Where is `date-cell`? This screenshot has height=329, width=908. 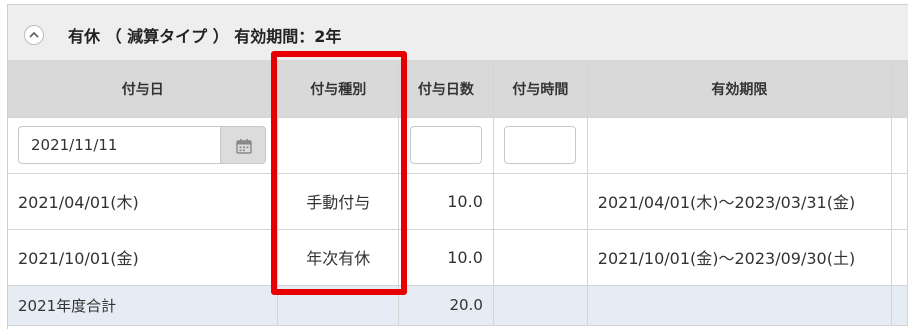 date-cell is located at coordinates (143, 145).